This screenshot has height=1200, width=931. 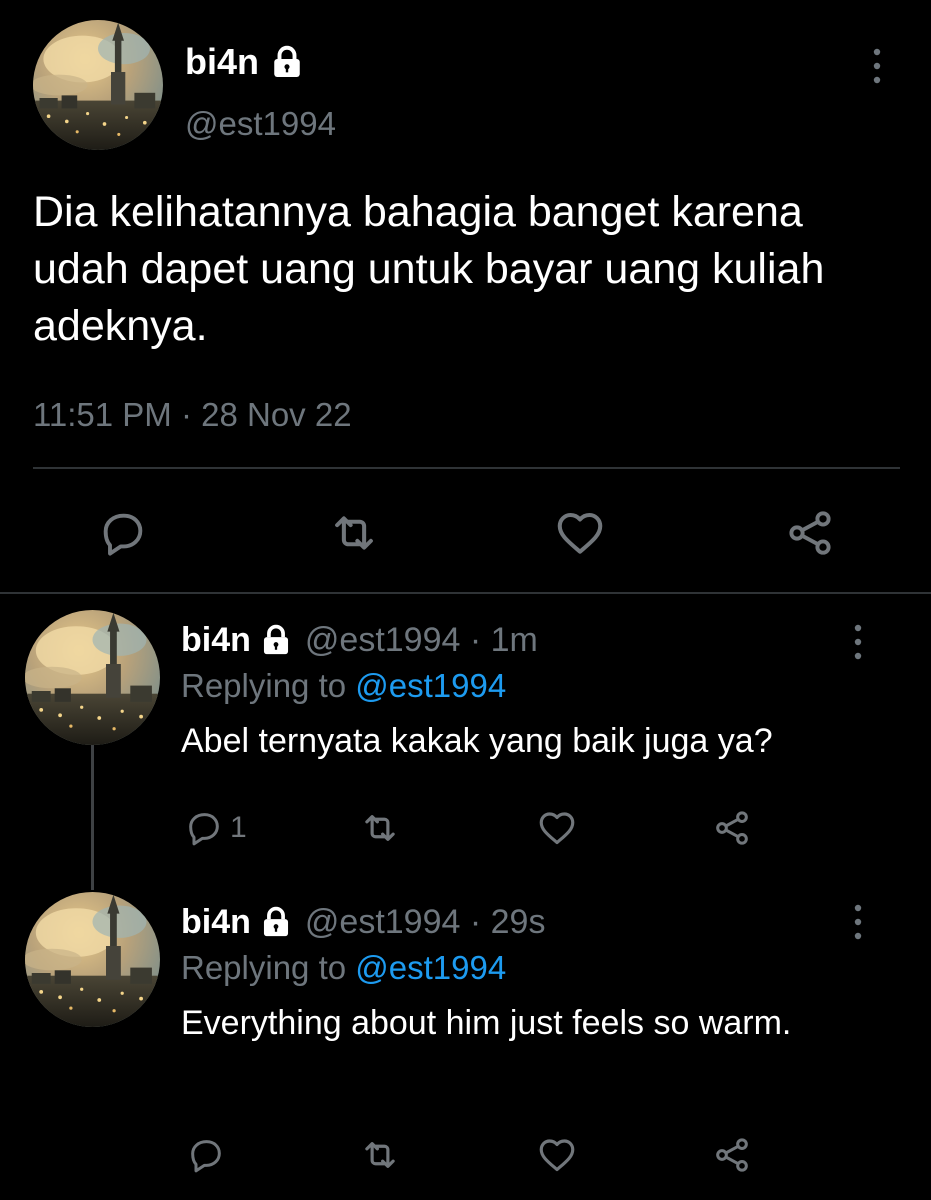 What do you see at coordinates (421, 639) in the screenshot?
I see `reply-handle-time: @est1994 · 1m` at bounding box center [421, 639].